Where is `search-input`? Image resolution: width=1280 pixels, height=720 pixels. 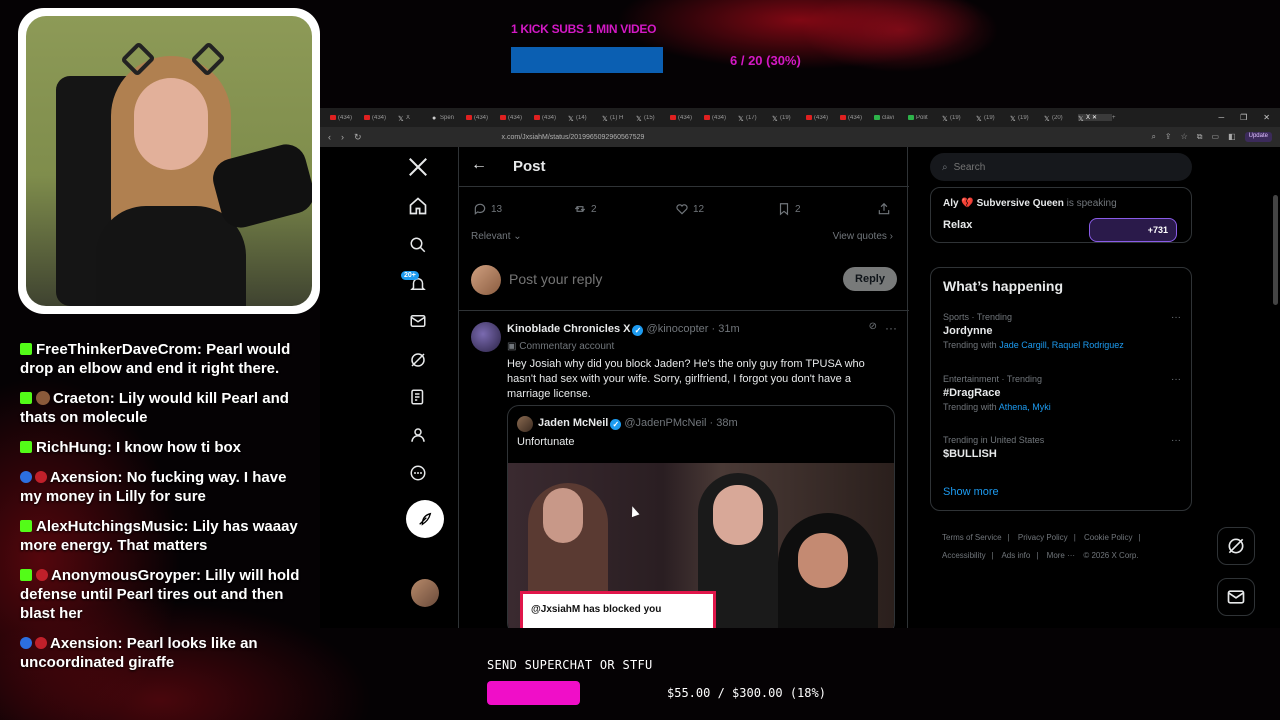
search-input is located at coordinates (1053, 167).